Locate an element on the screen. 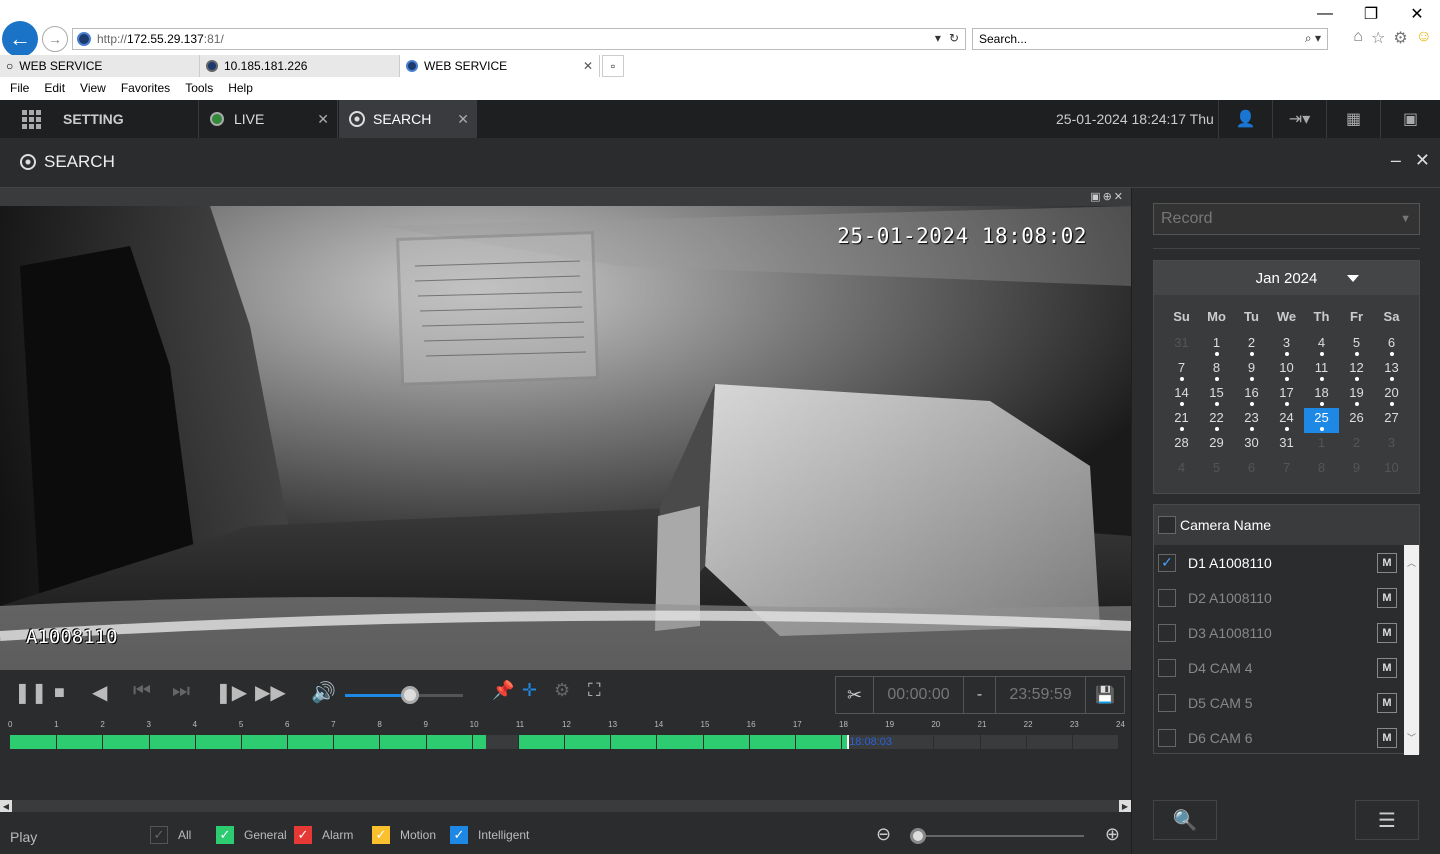 The width and height of the screenshot is (1440, 854). tab-web-service-2: WEB SERVICE ✕ is located at coordinates (500, 66).